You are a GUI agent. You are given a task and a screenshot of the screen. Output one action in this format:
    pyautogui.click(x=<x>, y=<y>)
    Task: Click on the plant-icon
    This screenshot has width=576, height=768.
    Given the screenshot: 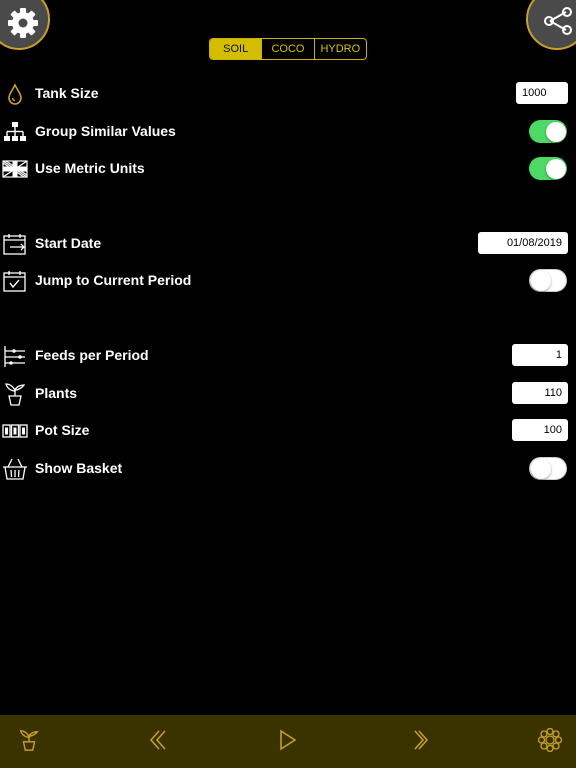 What is the action you would take?
    pyautogui.click(x=29, y=740)
    